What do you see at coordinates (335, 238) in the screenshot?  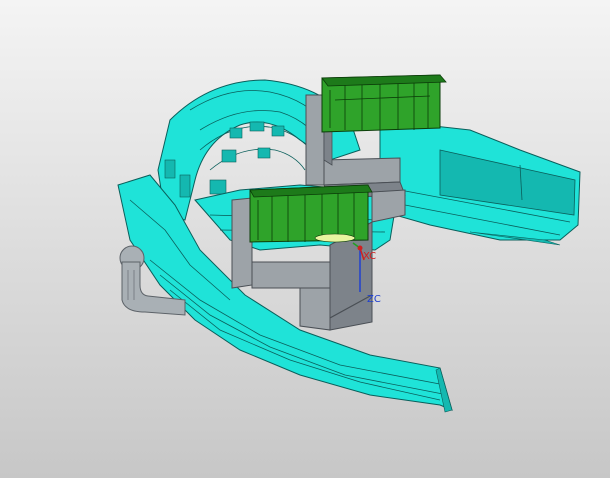 I see `clip-highlight` at bounding box center [335, 238].